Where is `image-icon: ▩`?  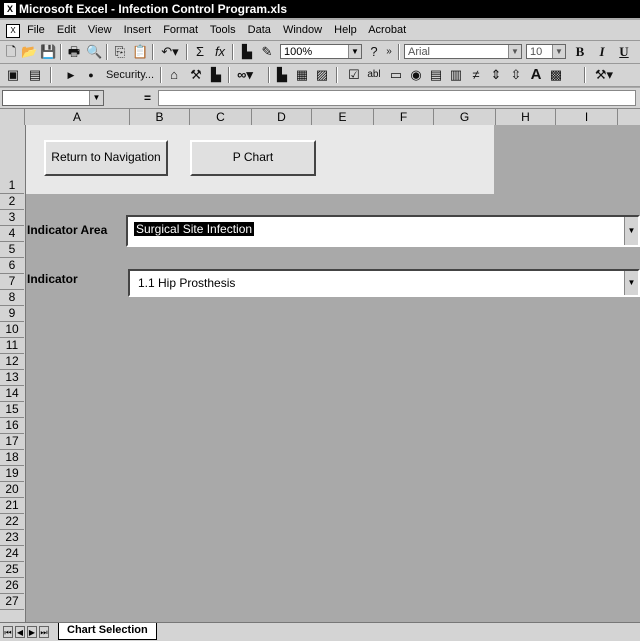
image-icon: ▩ is located at coordinates (556, 75).